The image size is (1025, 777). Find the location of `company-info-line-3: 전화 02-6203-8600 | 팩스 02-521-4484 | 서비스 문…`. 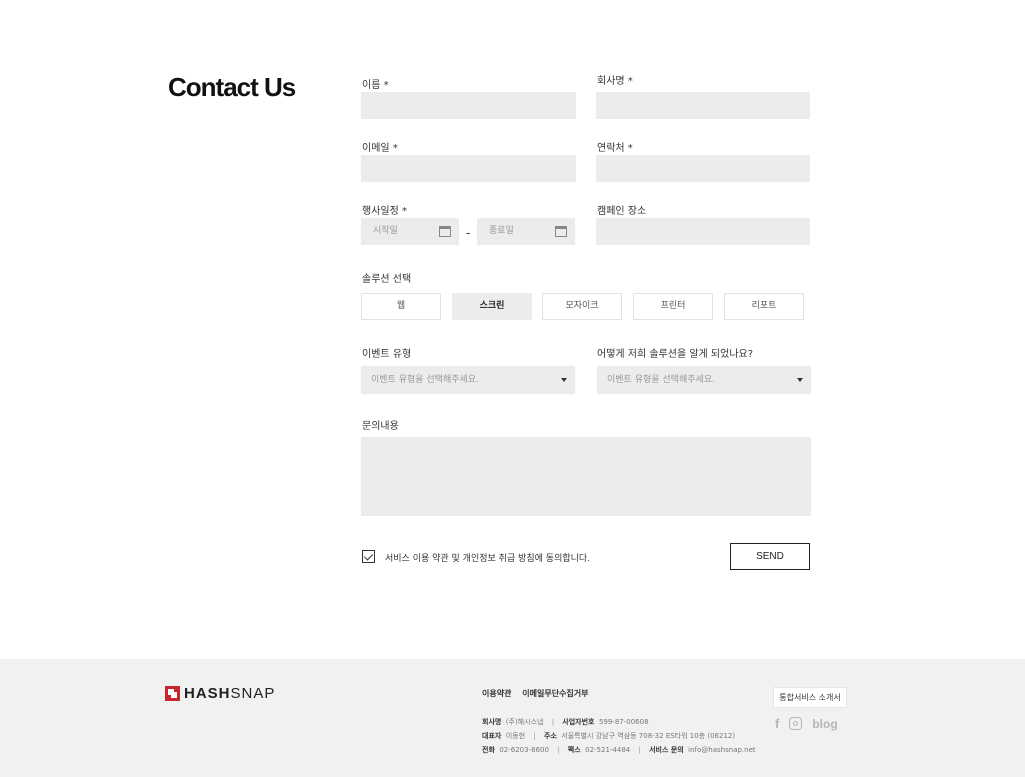

company-info-line-3: 전화 02-6203-8600 | 팩스 02-521-4484 | 서비스 문… is located at coordinates (619, 750).